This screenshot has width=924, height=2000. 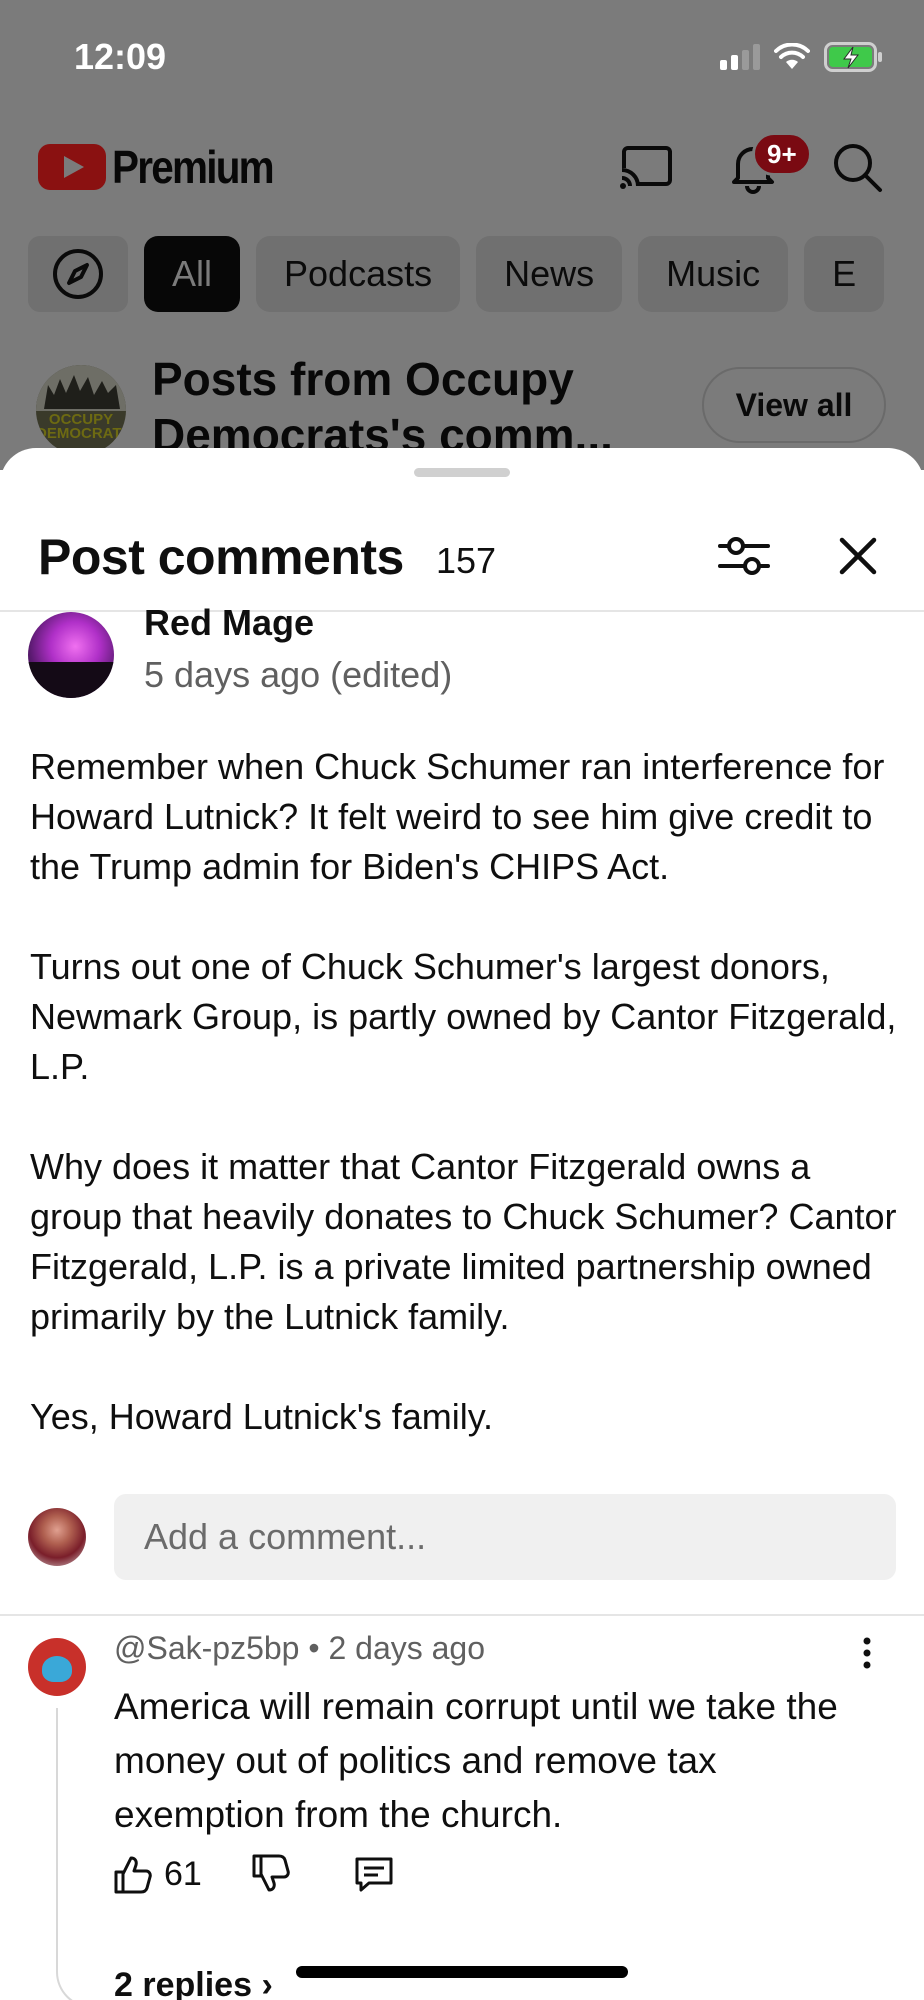 What do you see at coordinates (466, 560) in the screenshot?
I see `comment-count: 157` at bounding box center [466, 560].